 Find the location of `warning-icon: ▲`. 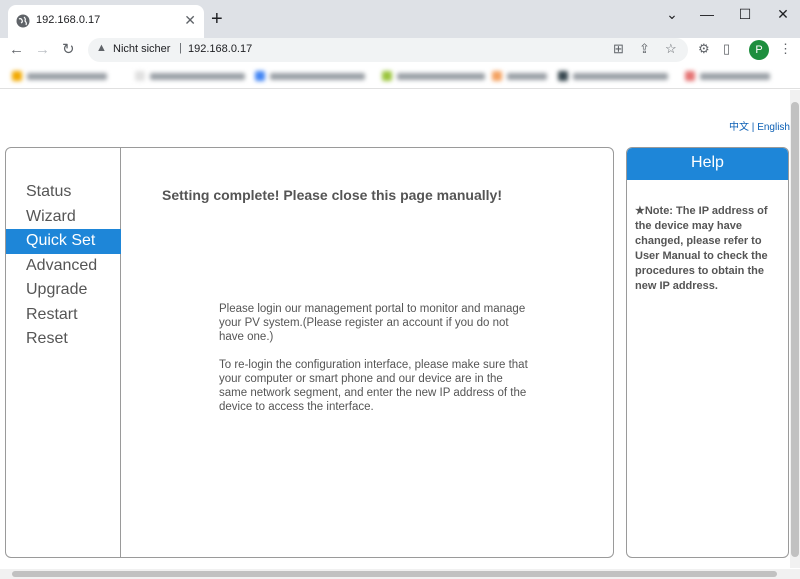

warning-icon: ▲ is located at coordinates (101, 48).